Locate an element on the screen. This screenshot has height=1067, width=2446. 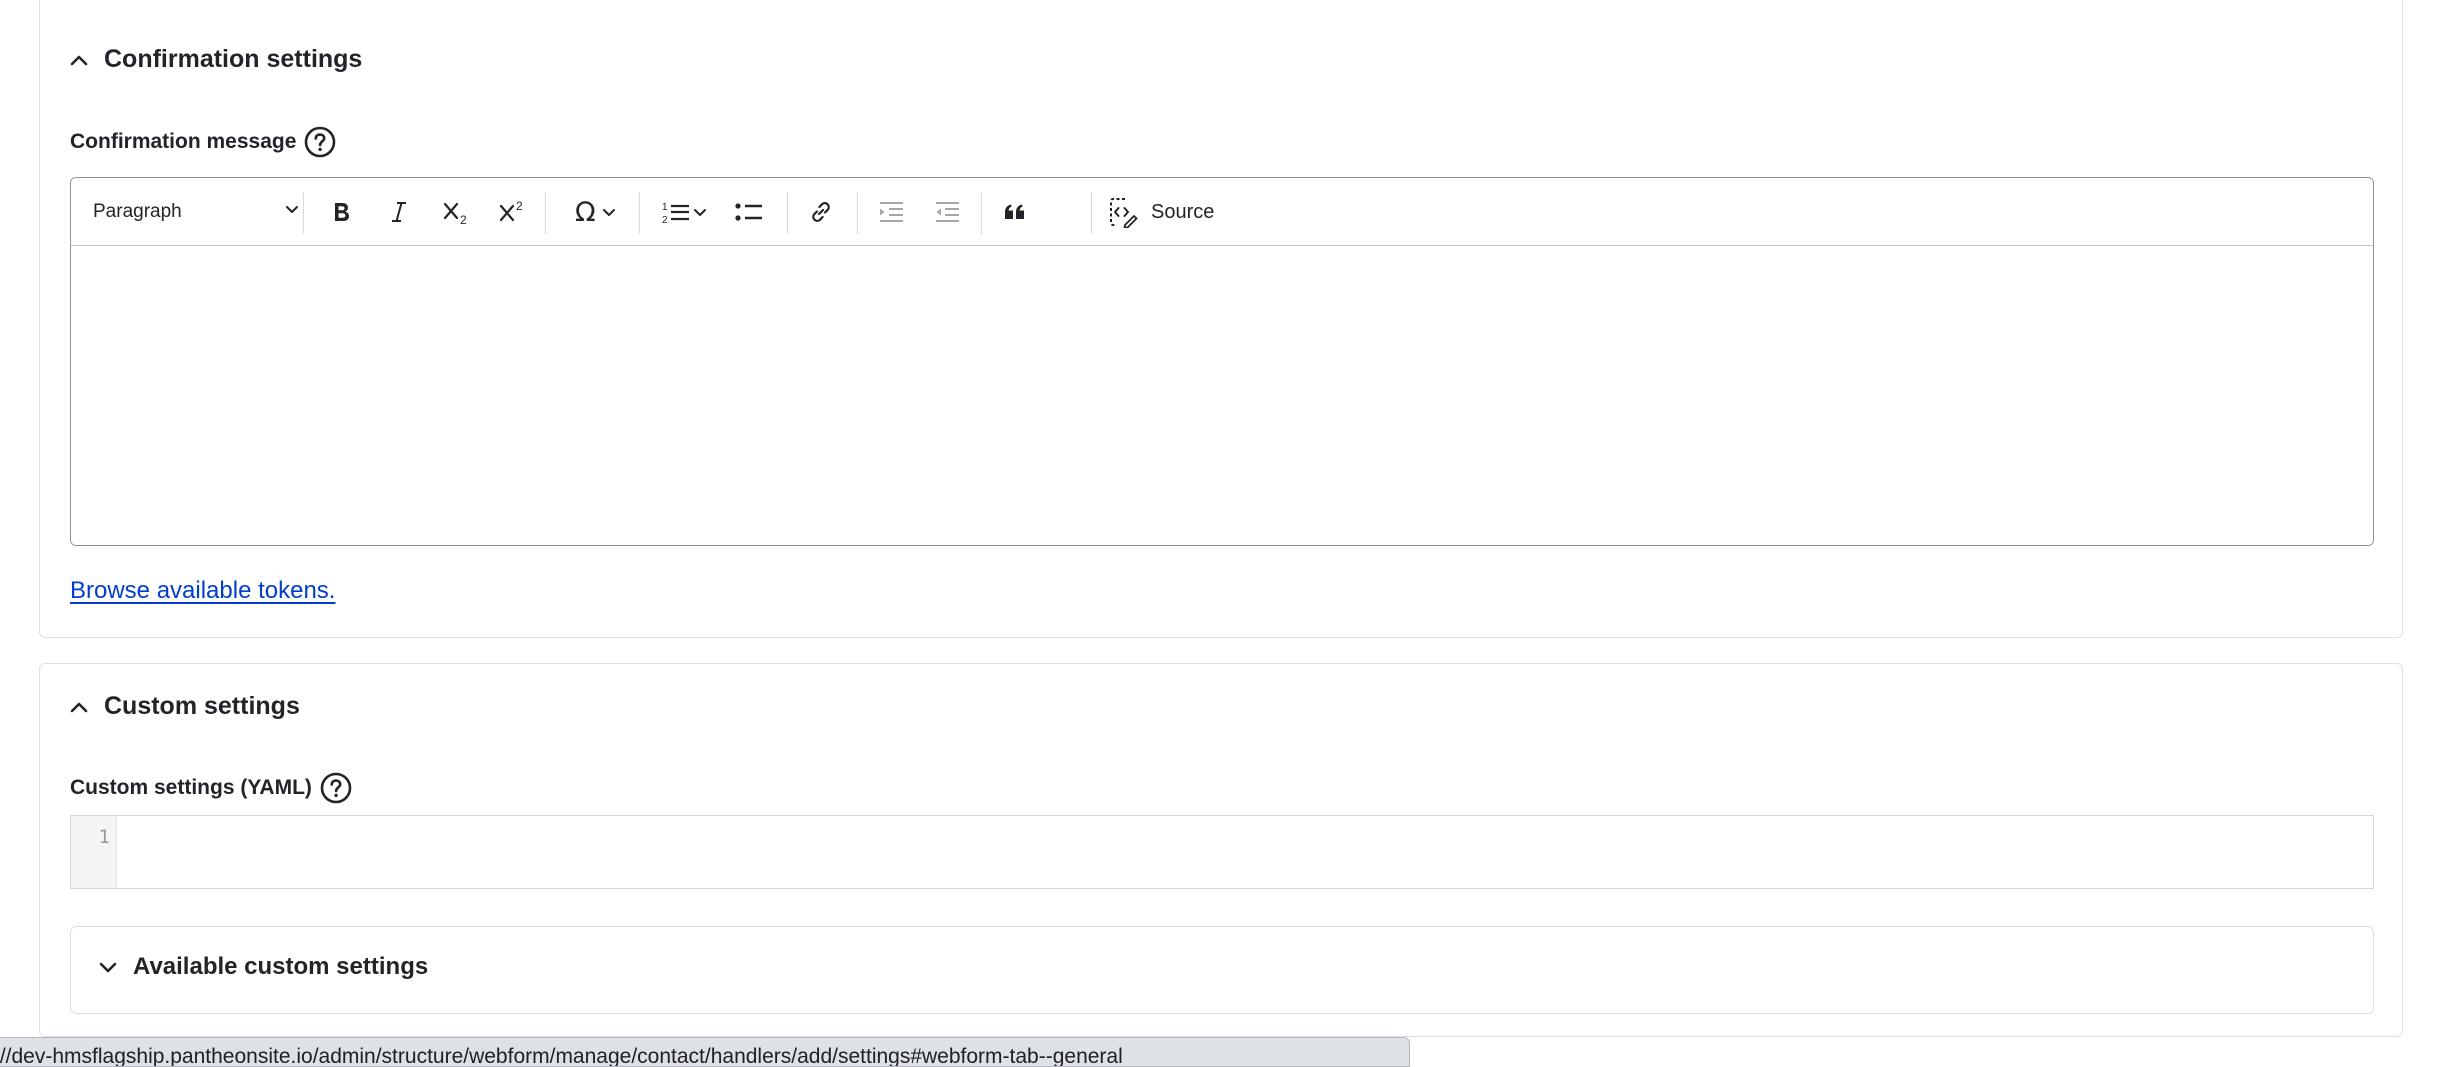
special-characters-button: Ω is located at coordinates (595, 212).